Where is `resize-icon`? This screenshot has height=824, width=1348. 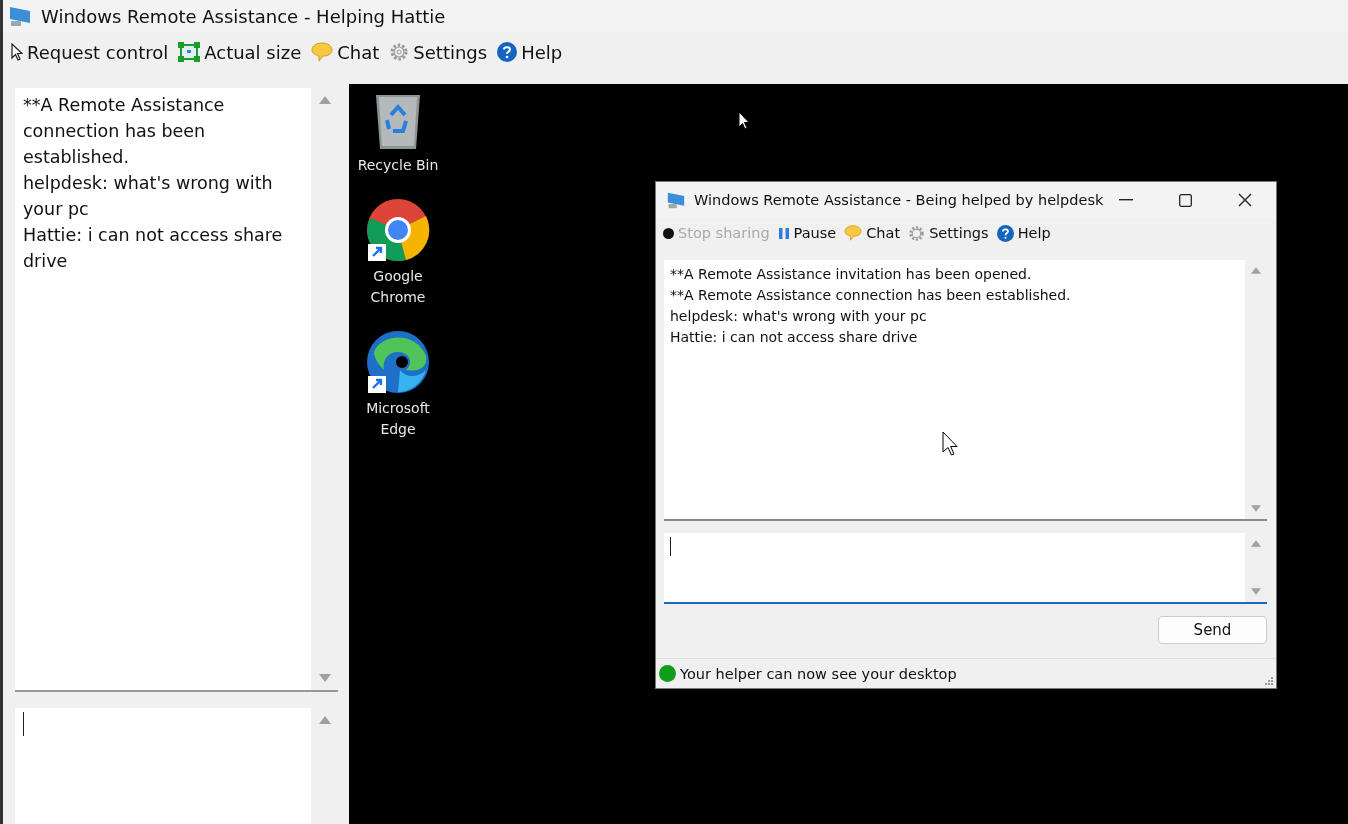
resize-icon is located at coordinates (189, 52).